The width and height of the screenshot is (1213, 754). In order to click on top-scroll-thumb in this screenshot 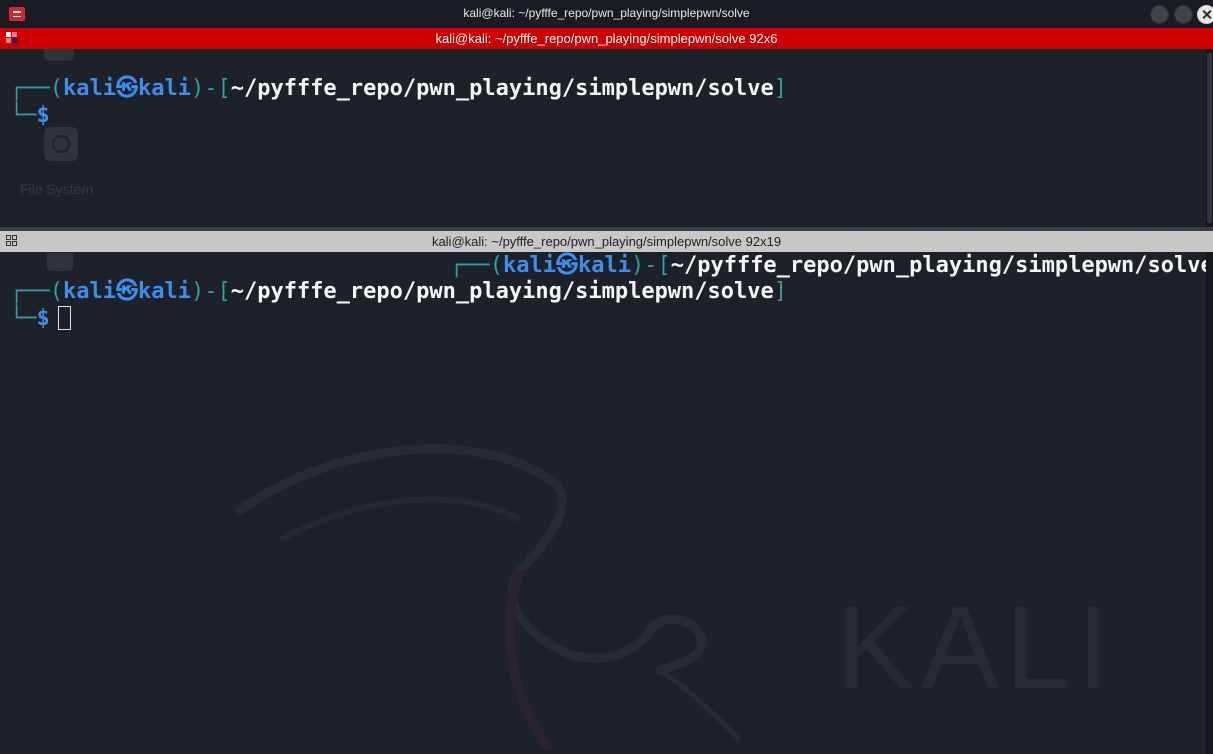, I will do `click(1209, 138)`.